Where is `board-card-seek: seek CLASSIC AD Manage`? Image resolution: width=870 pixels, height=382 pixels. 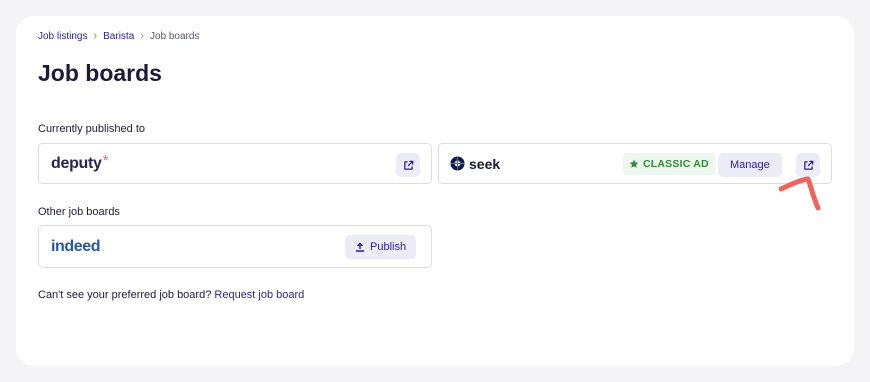 board-card-seek: seek CLASSIC AD Manage is located at coordinates (635, 163).